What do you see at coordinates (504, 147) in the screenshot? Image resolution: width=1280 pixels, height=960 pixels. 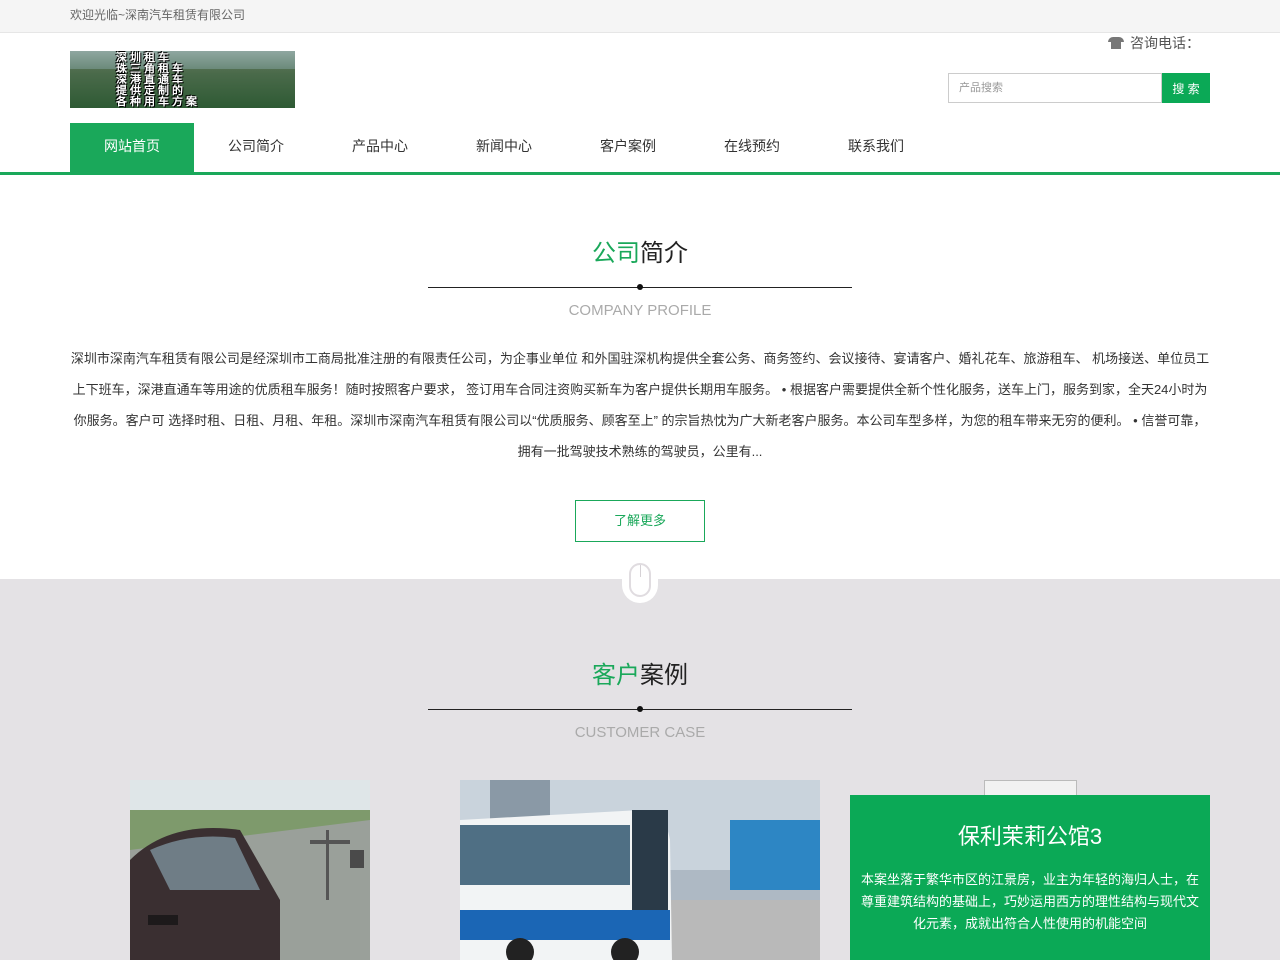 I see `nav-item-news: 新闻中心` at bounding box center [504, 147].